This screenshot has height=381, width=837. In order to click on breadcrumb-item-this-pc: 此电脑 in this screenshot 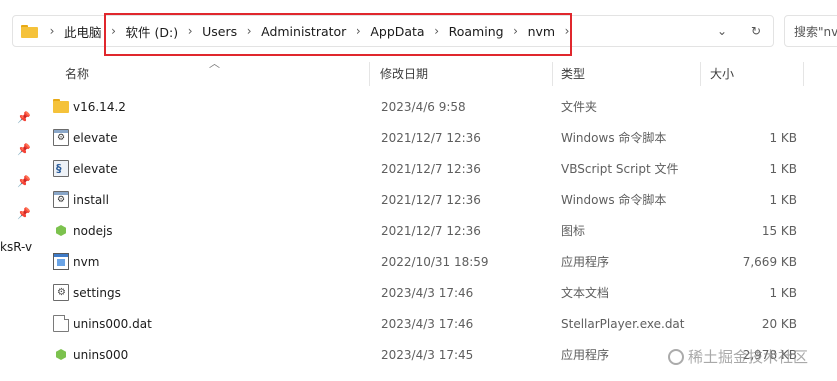, I will do `click(83, 31)`.